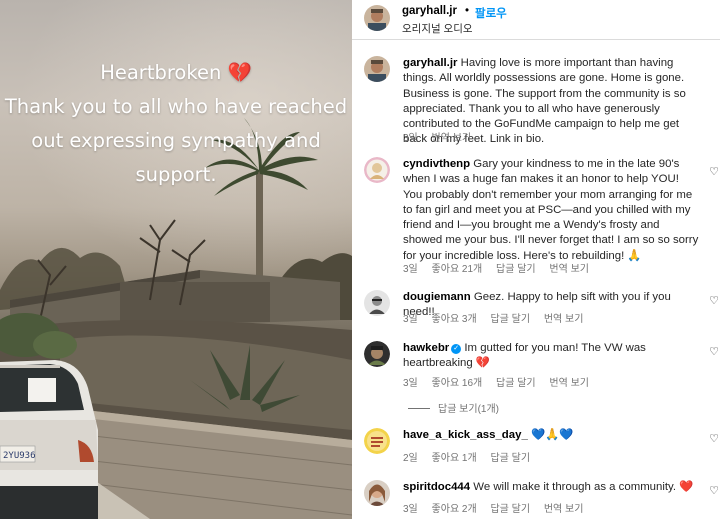  I want to click on like-count: 좋아요 2개, so click(454, 509).